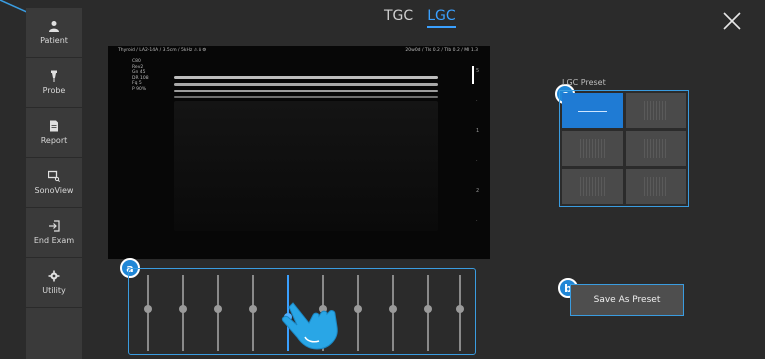 Image resolution: width=765 pixels, height=359 pixels. What do you see at coordinates (140, 75) in the screenshot?
I see `scan-parameters: C80 Rev2 Gn 45 DR 108 Fq 5 P 90%` at bounding box center [140, 75].